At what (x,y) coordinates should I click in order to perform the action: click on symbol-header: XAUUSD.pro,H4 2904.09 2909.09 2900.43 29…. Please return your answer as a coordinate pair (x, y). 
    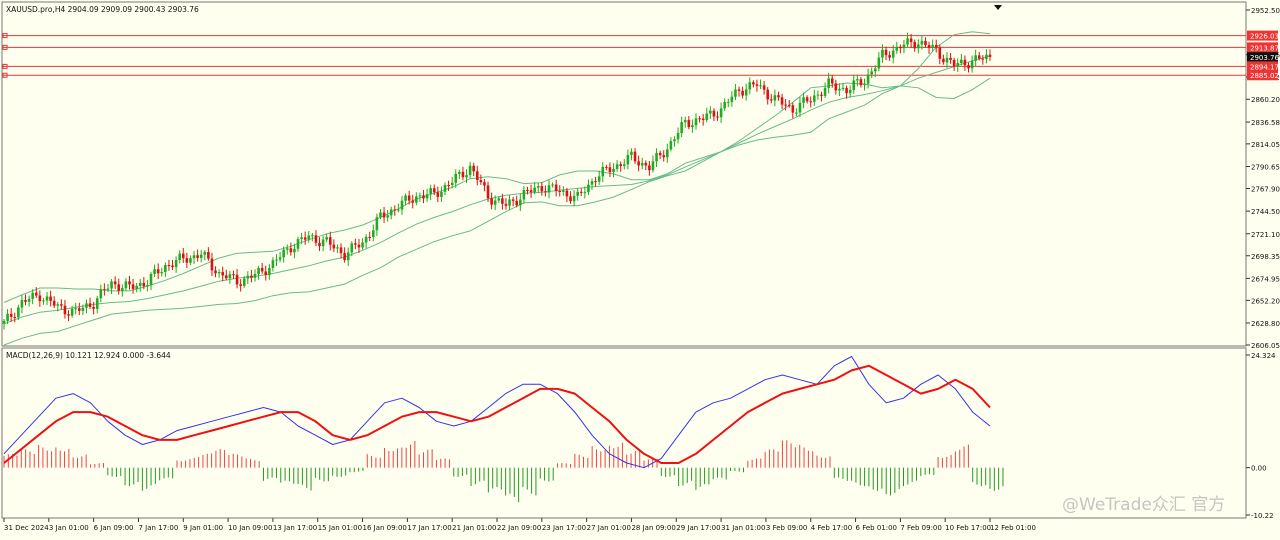
    Looking at the image, I should click on (102, 9).